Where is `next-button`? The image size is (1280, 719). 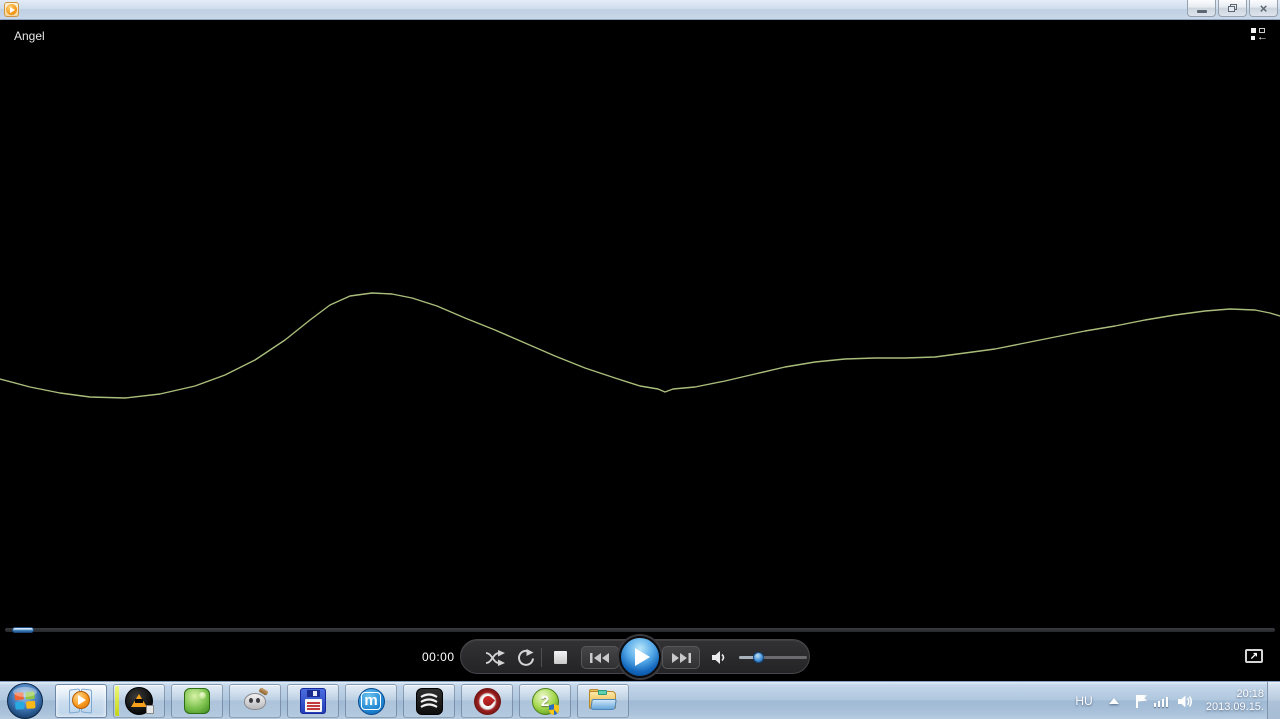 next-button is located at coordinates (681, 657).